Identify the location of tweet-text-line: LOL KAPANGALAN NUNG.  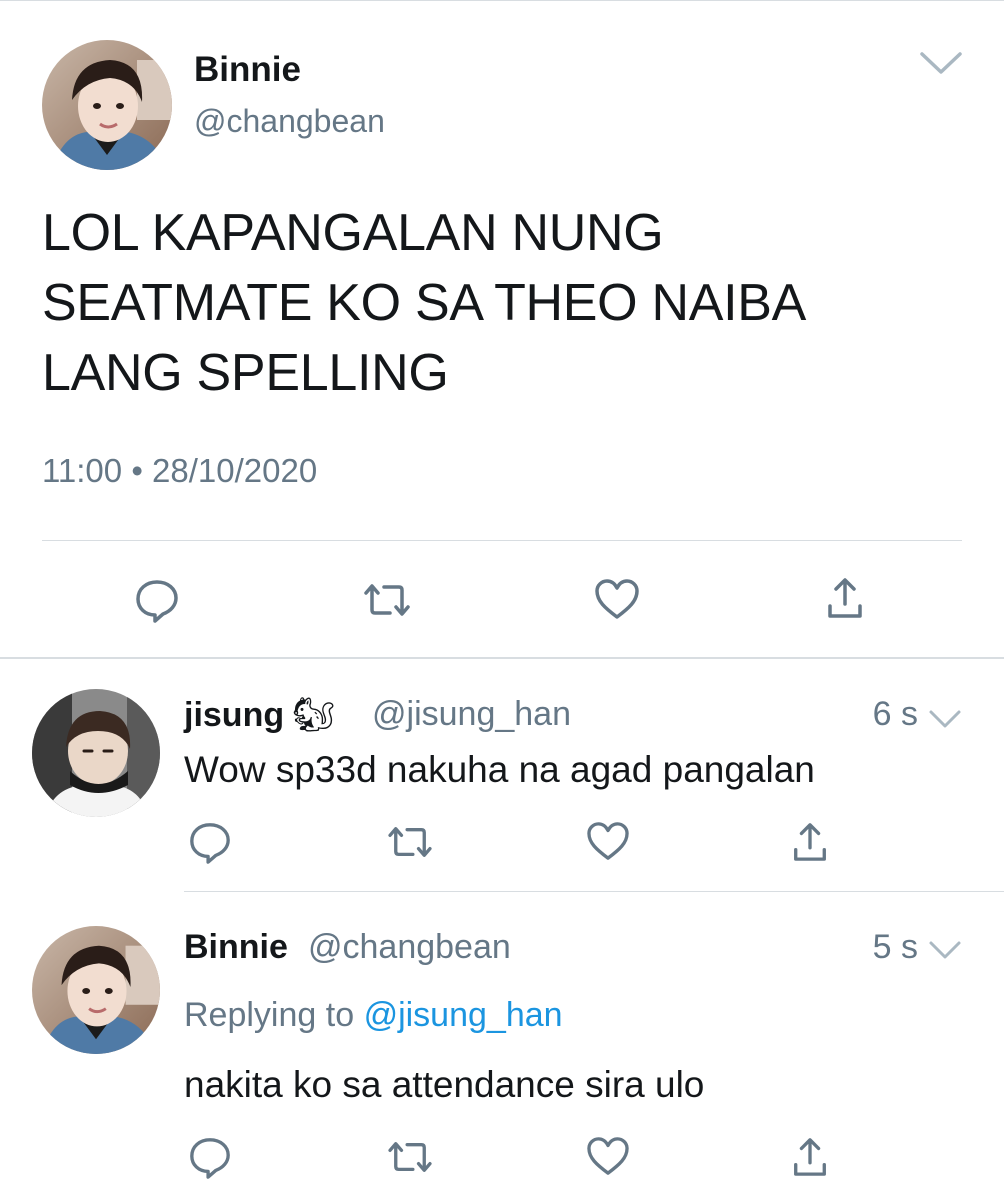
(353, 233).